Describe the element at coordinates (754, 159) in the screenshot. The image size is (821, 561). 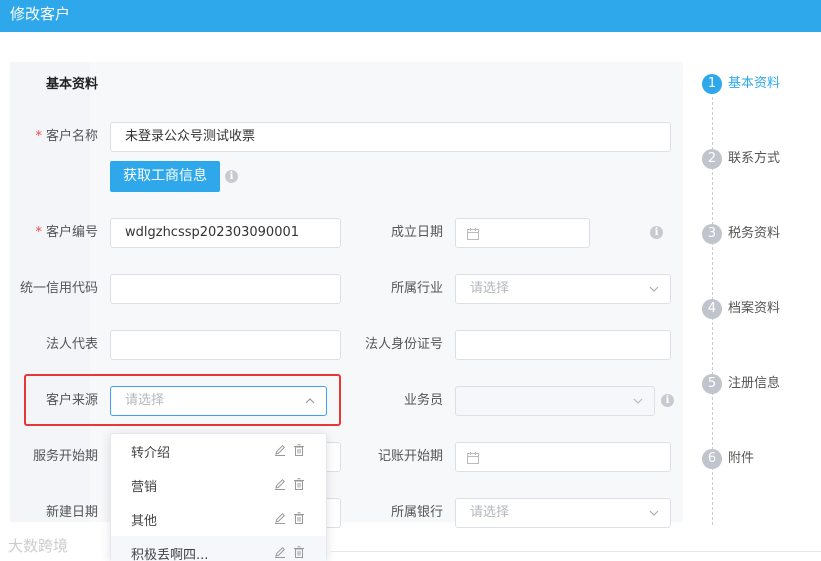
I see `step-2-label: 联系方式` at that location.